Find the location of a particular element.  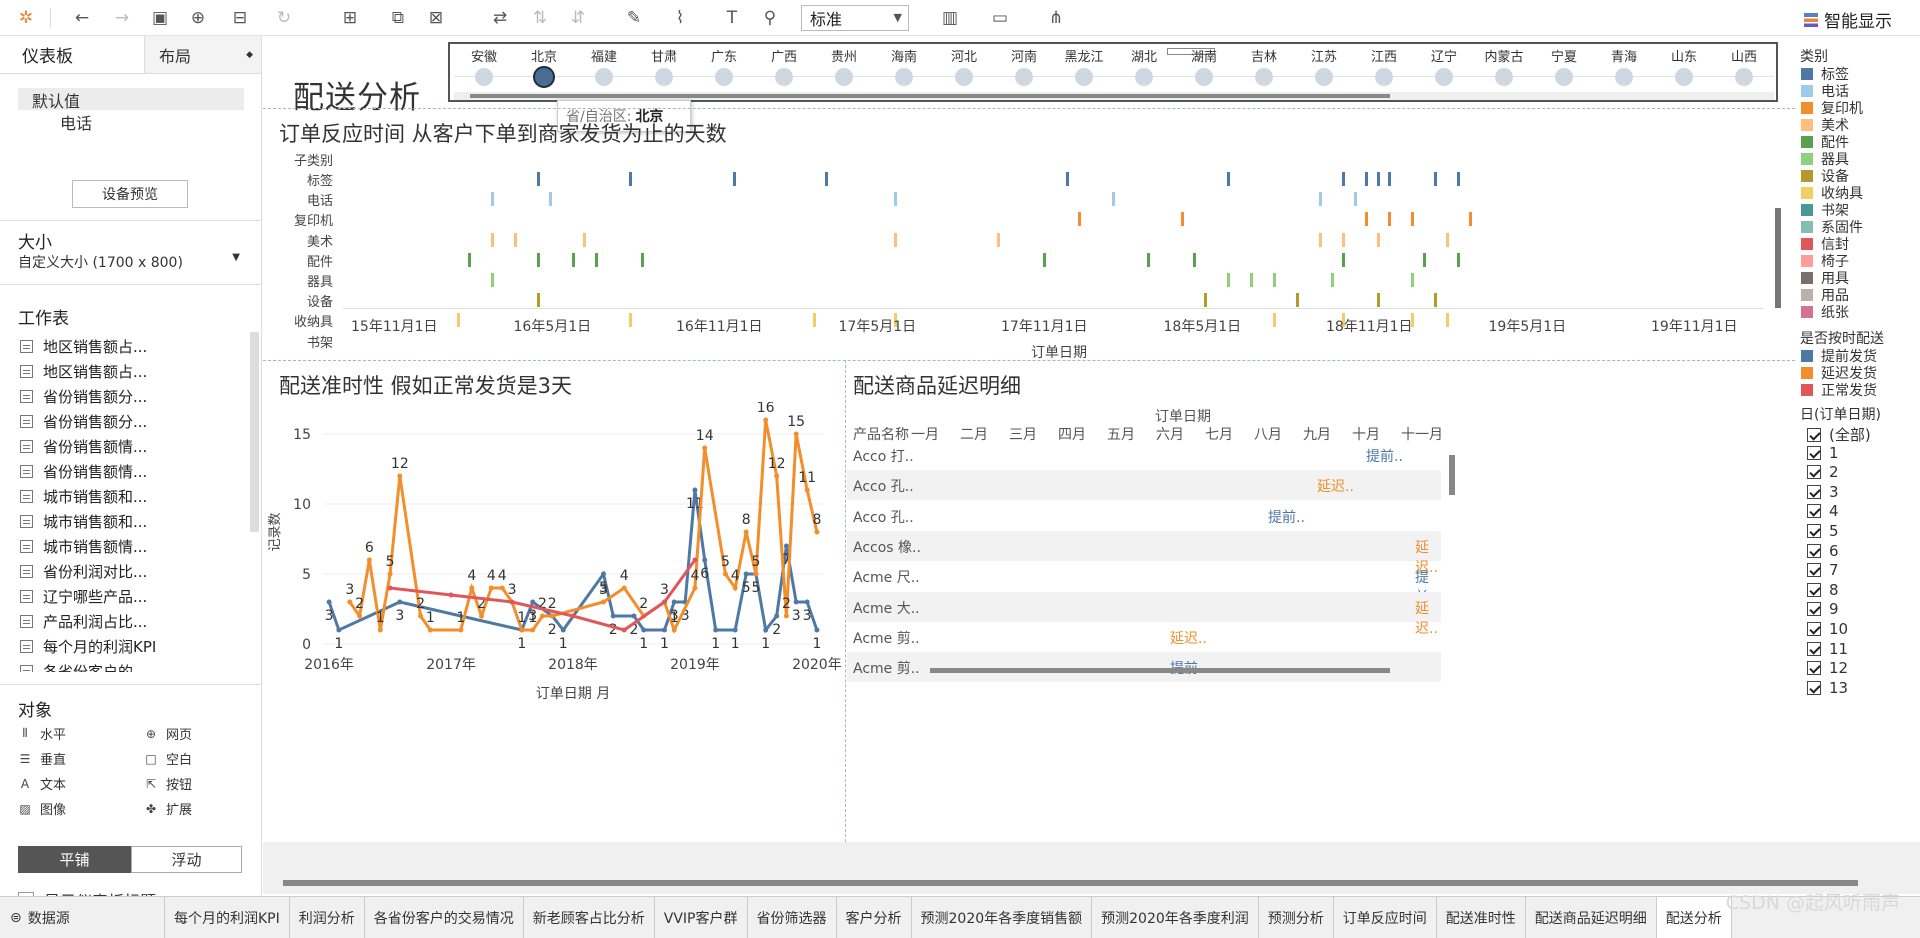

table-row: Acco 打.. 提前.. is located at coordinates (1144, 455).